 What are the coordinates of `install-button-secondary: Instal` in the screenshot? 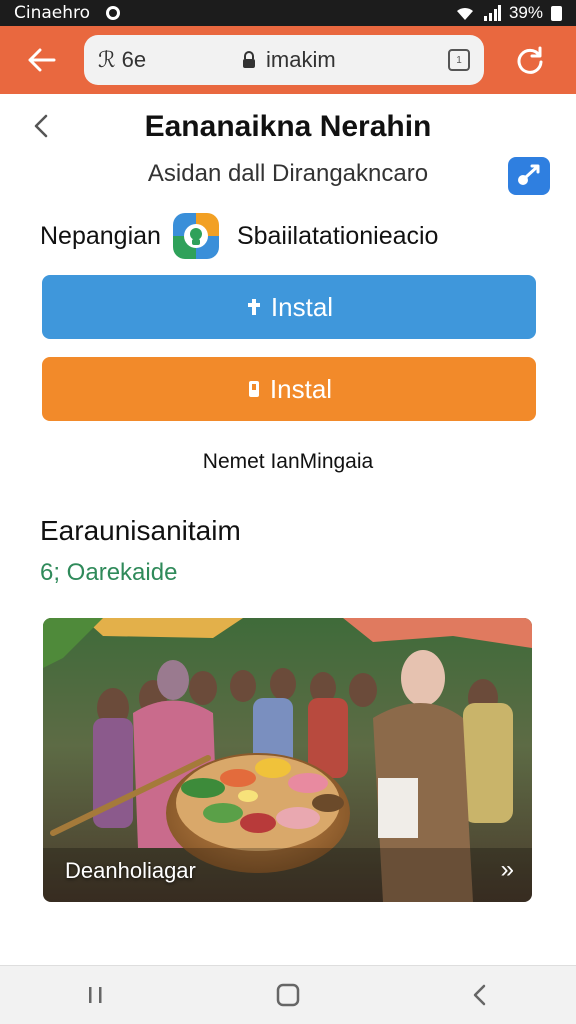 It's located at (289, 389).